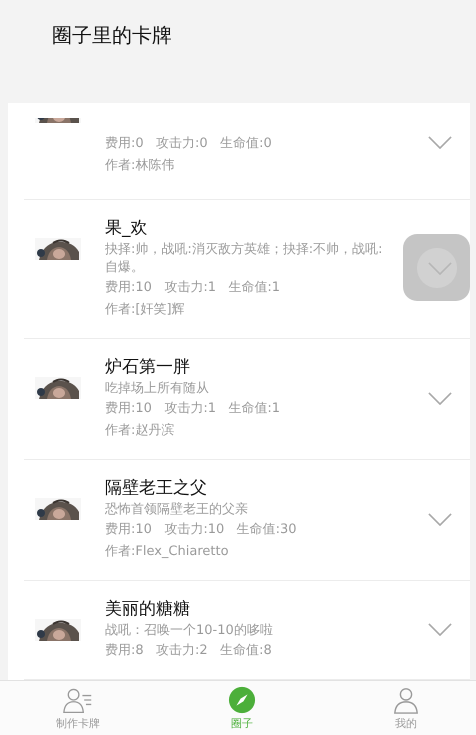 This screenshot has height=735, width=476. I want to click on card-author: 作者:林陈伟, so click(140, 166).